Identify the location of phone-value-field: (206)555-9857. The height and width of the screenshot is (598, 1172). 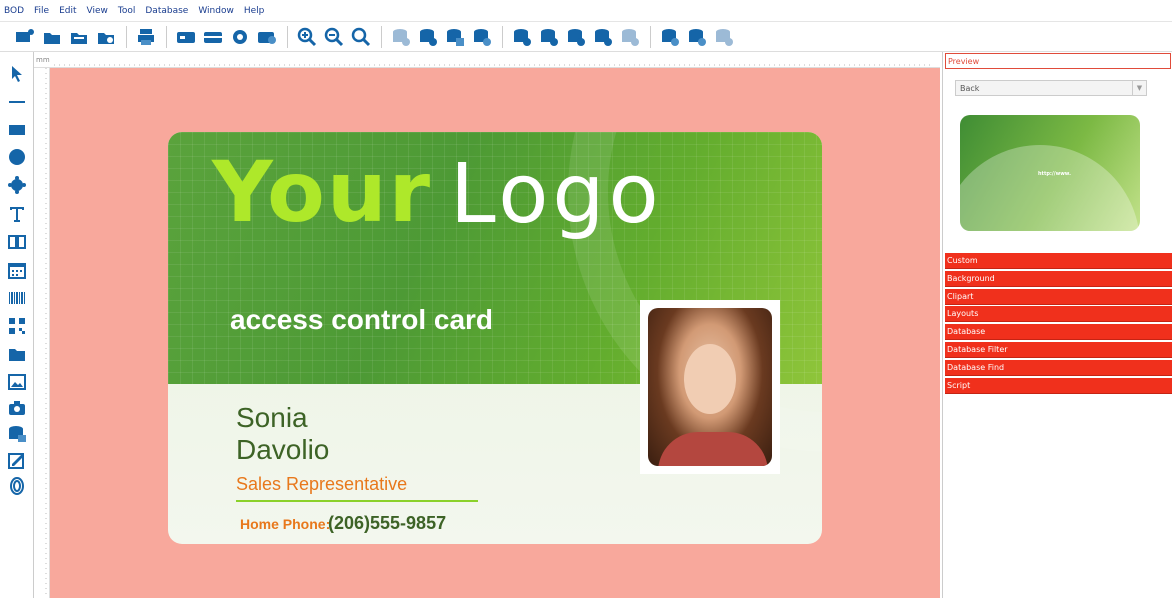
(387, 523).